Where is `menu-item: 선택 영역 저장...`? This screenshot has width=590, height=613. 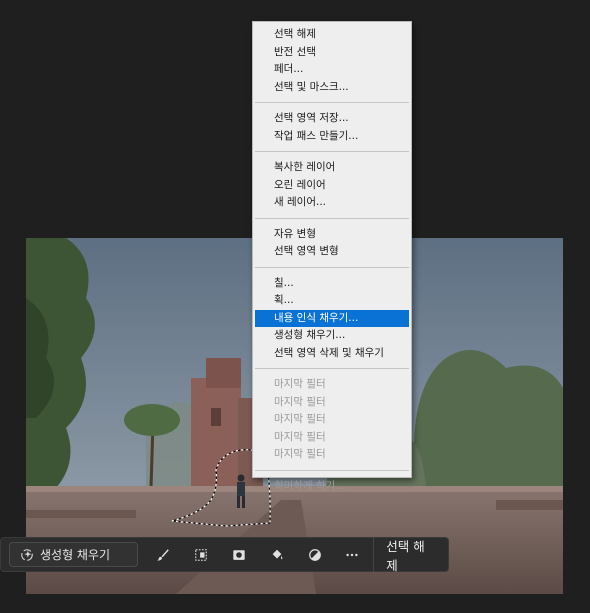
menu-item: 선택 영역 저장... is located at coordinates (332, 119).